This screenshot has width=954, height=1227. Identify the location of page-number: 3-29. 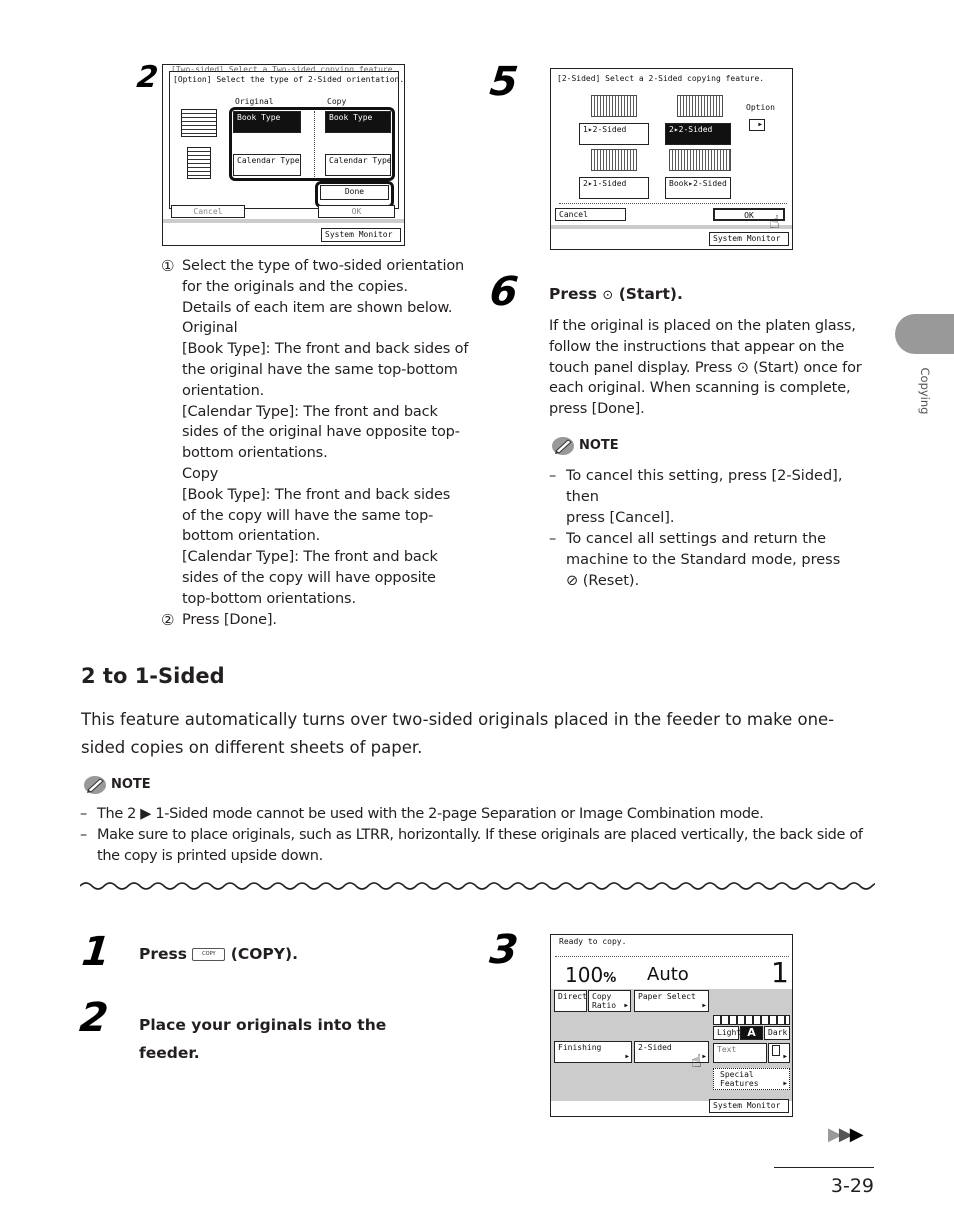
(852, 1186).